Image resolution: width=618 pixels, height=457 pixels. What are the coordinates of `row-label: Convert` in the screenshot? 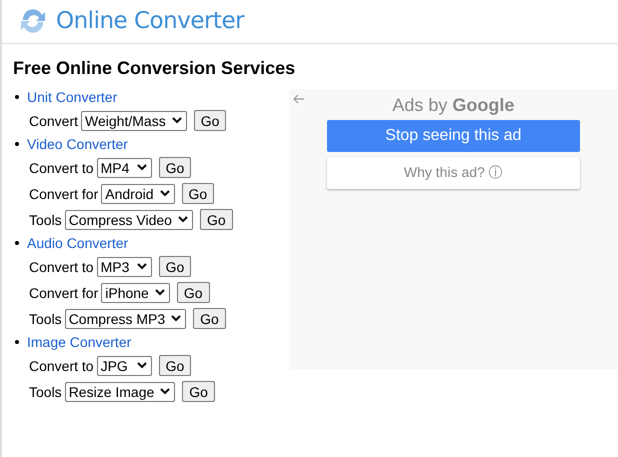 It's located at (53, 120).